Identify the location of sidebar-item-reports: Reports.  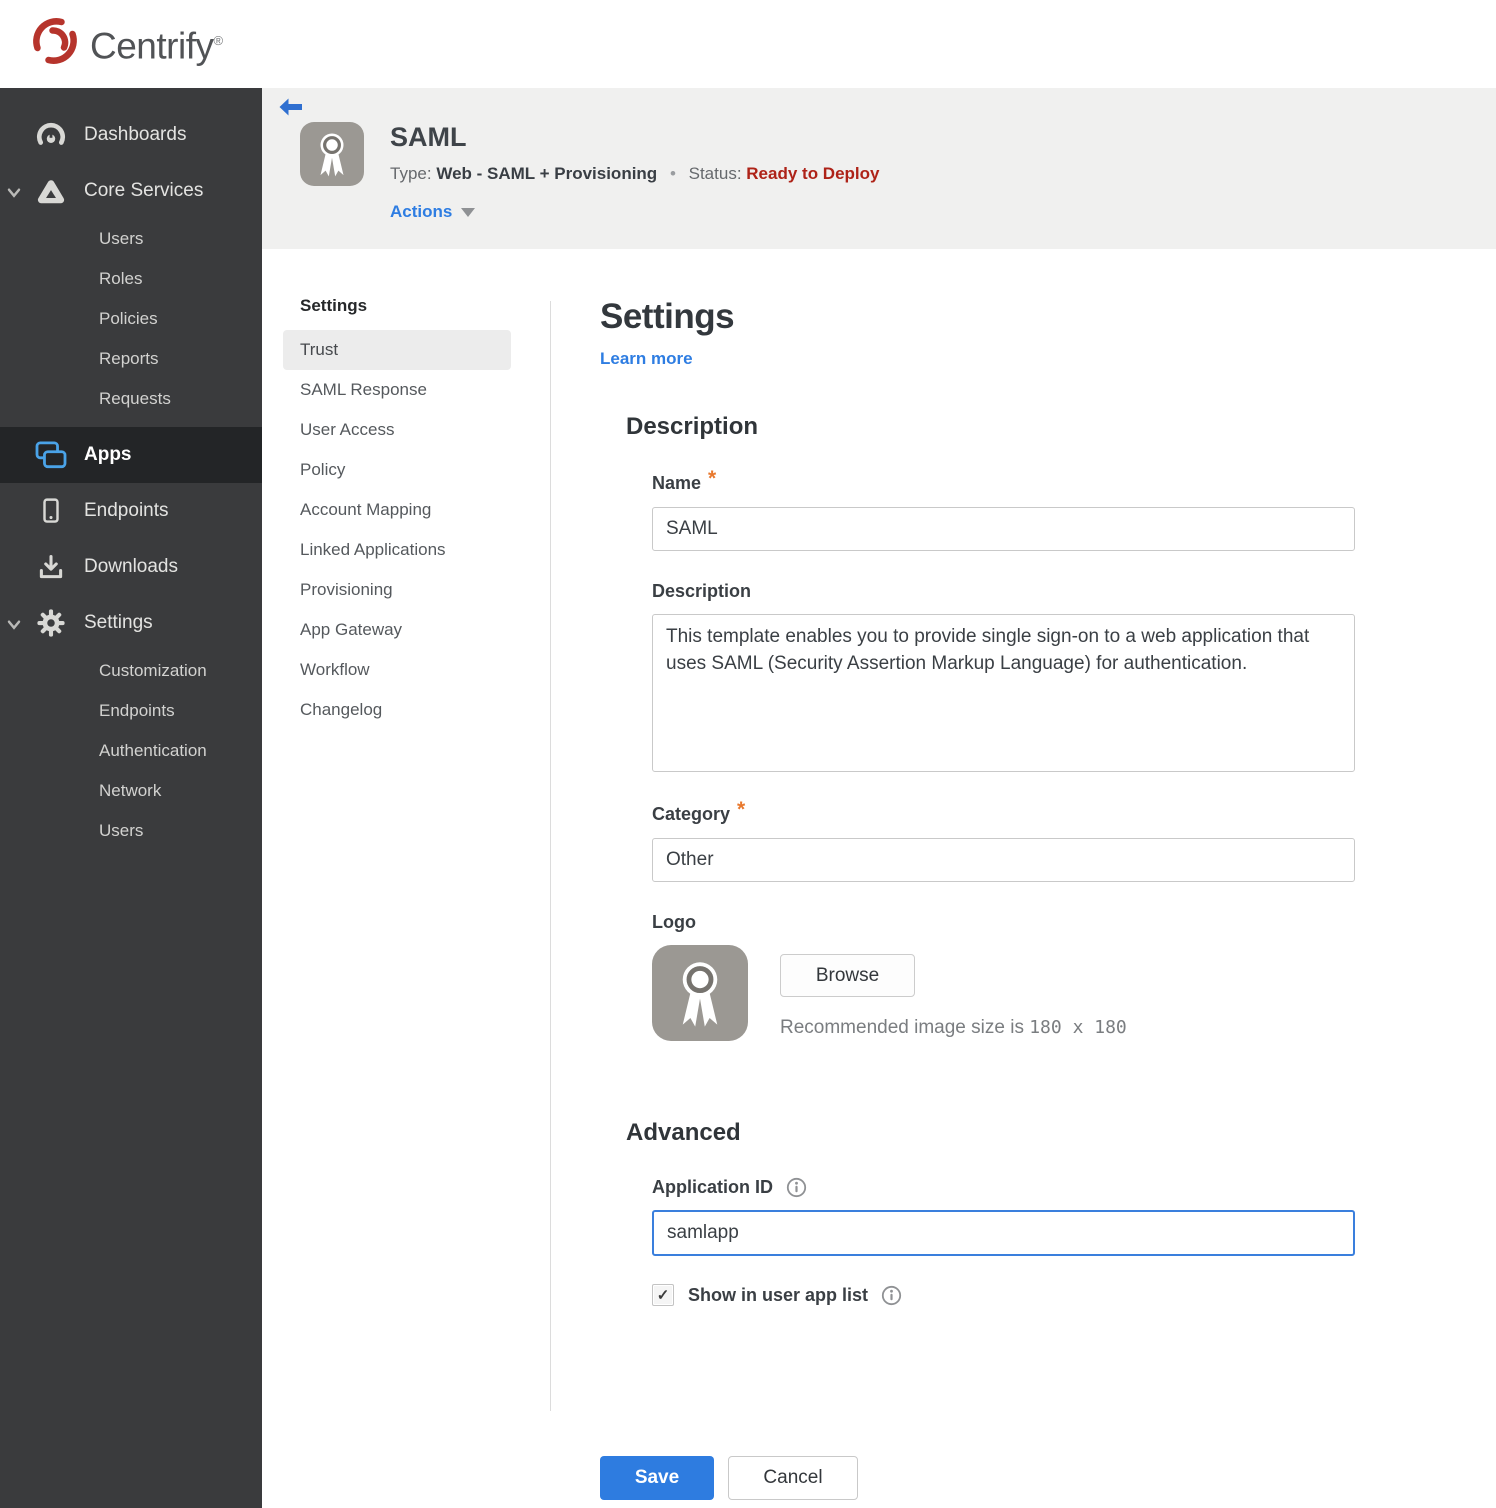
(131, 359).